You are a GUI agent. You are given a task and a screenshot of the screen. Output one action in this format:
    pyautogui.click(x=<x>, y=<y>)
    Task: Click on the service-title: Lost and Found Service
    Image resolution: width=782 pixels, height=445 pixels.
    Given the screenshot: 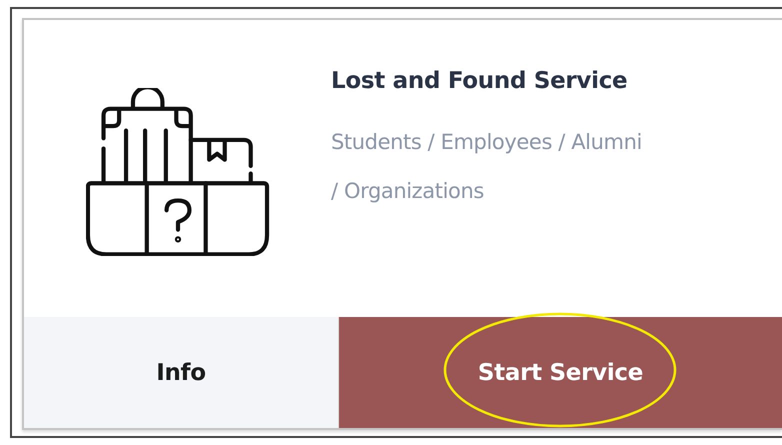 What is the action you would take?
    pyautogui.click(x=479, y=81)
    